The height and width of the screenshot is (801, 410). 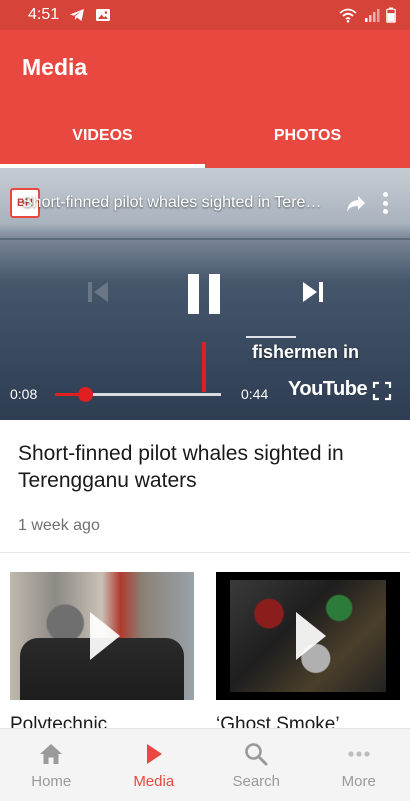 What do you see at coordinates (313, 292) in the screenshot?
I see `next-icon` at bounding box center [313, 292].